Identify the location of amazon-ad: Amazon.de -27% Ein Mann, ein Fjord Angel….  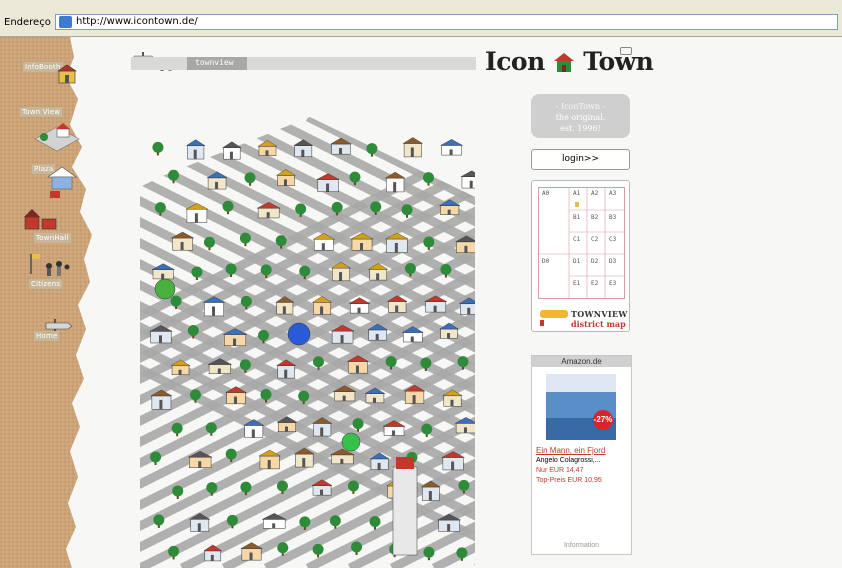
(581, 455).